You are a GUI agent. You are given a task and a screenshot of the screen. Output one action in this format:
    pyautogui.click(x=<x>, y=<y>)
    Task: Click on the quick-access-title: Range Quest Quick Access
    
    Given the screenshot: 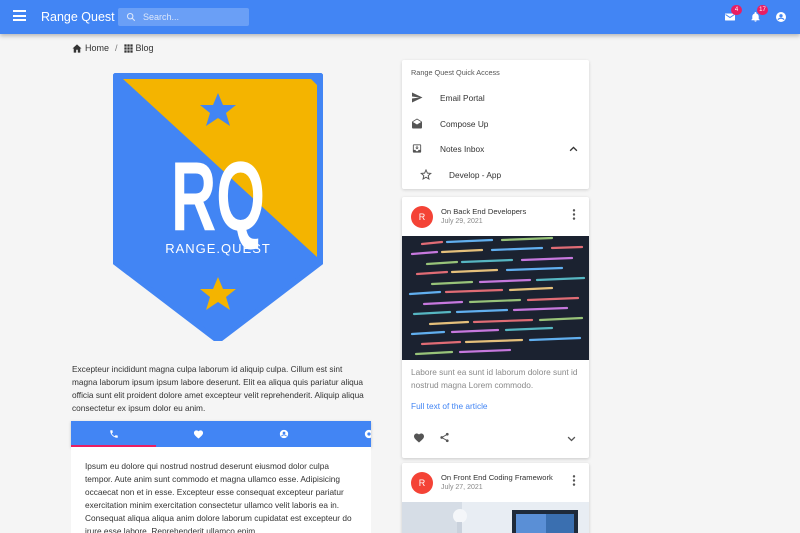 What is the action you would take?
    pyautogui.click(x=455, y=72)
    